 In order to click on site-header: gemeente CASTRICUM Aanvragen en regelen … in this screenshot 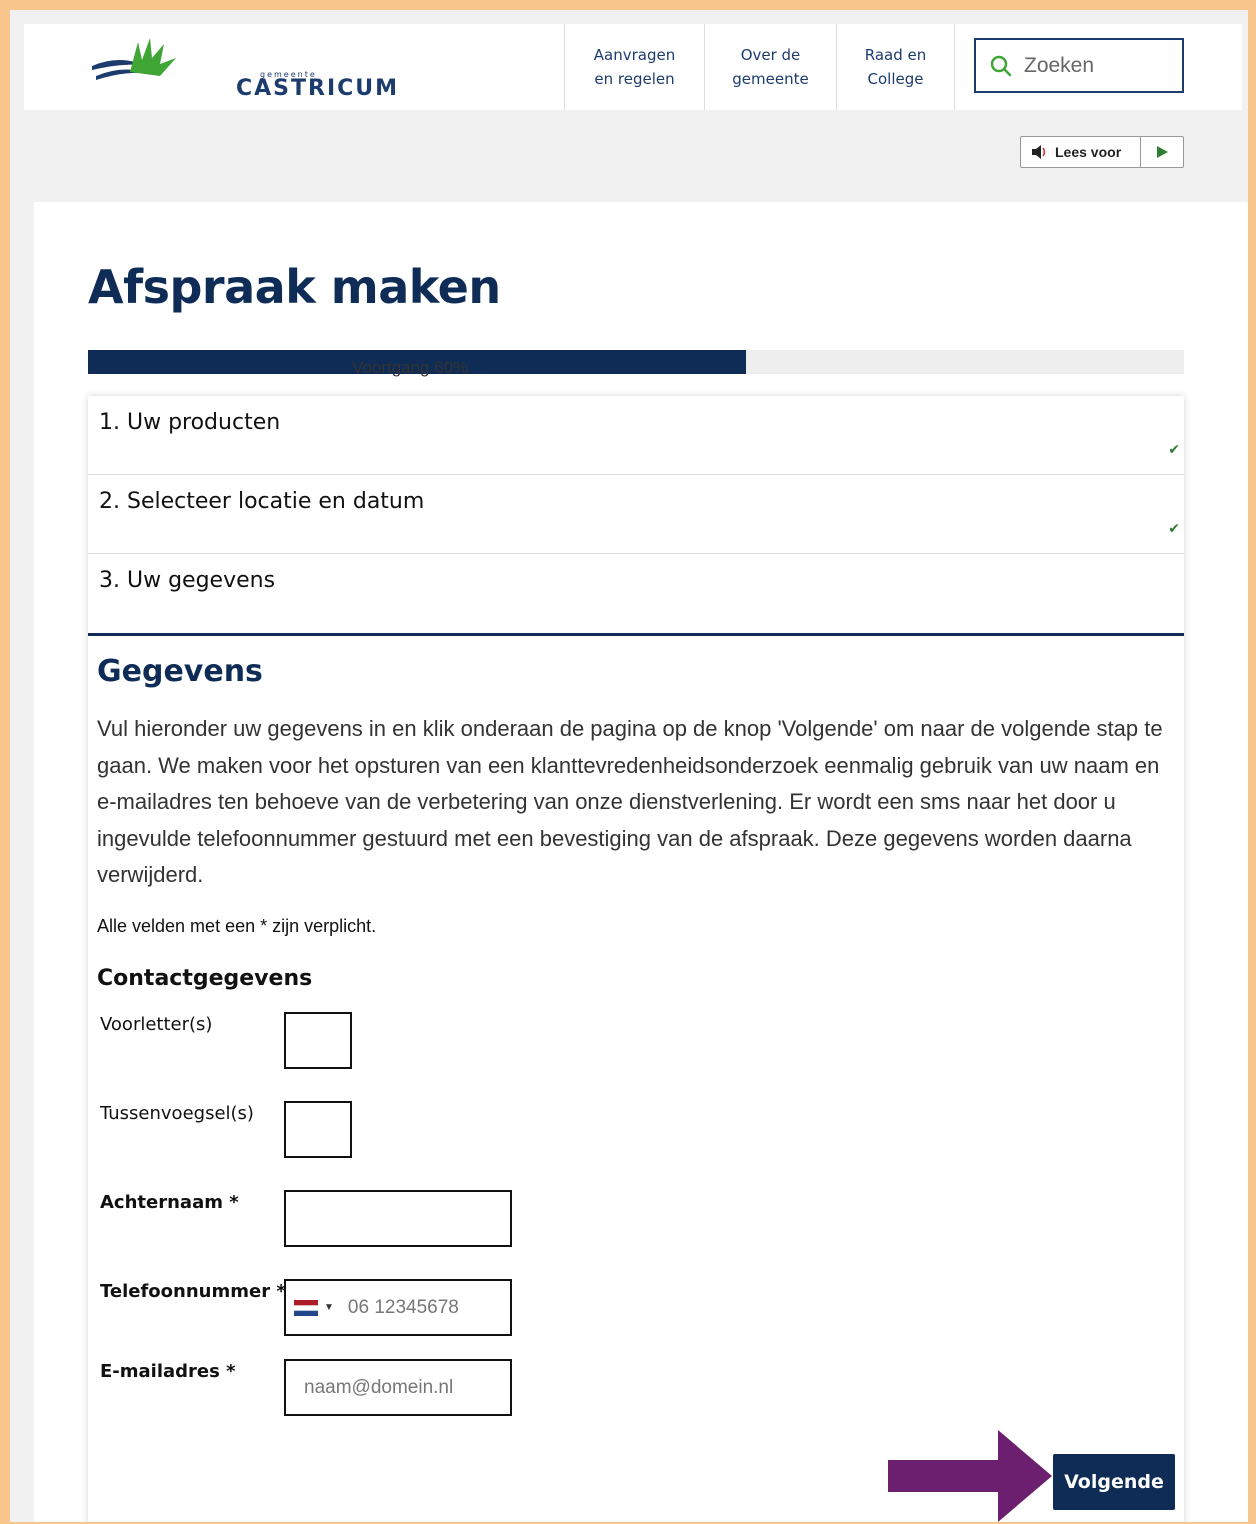, I will do `click(633, 67)`.